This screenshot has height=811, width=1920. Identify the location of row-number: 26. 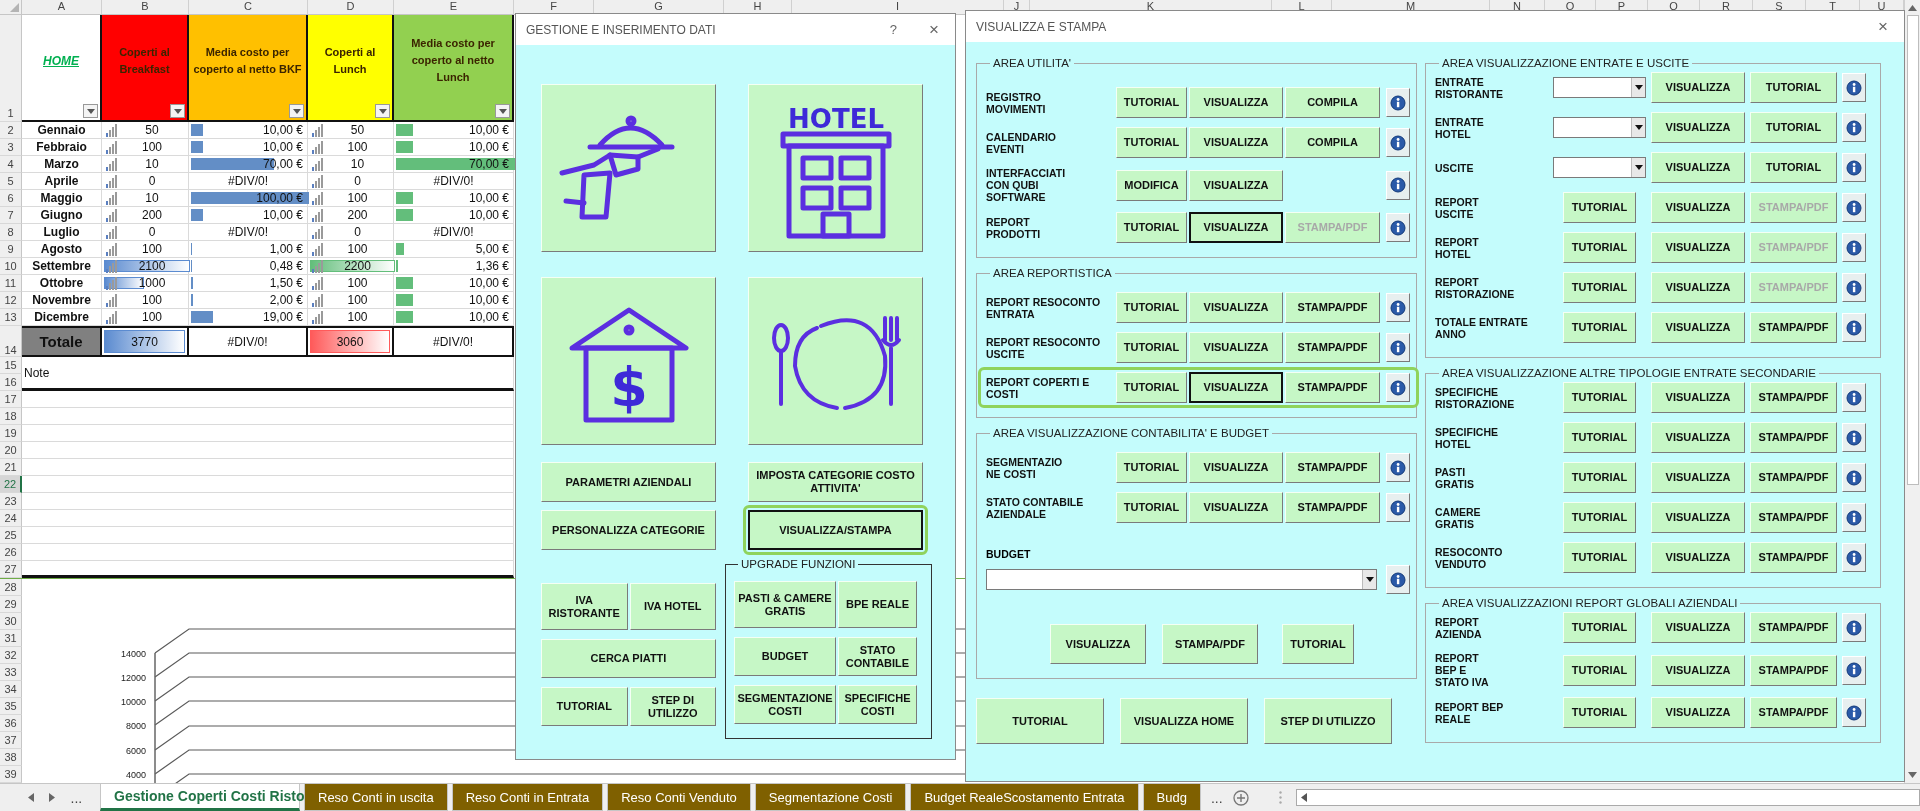
(11, 552).